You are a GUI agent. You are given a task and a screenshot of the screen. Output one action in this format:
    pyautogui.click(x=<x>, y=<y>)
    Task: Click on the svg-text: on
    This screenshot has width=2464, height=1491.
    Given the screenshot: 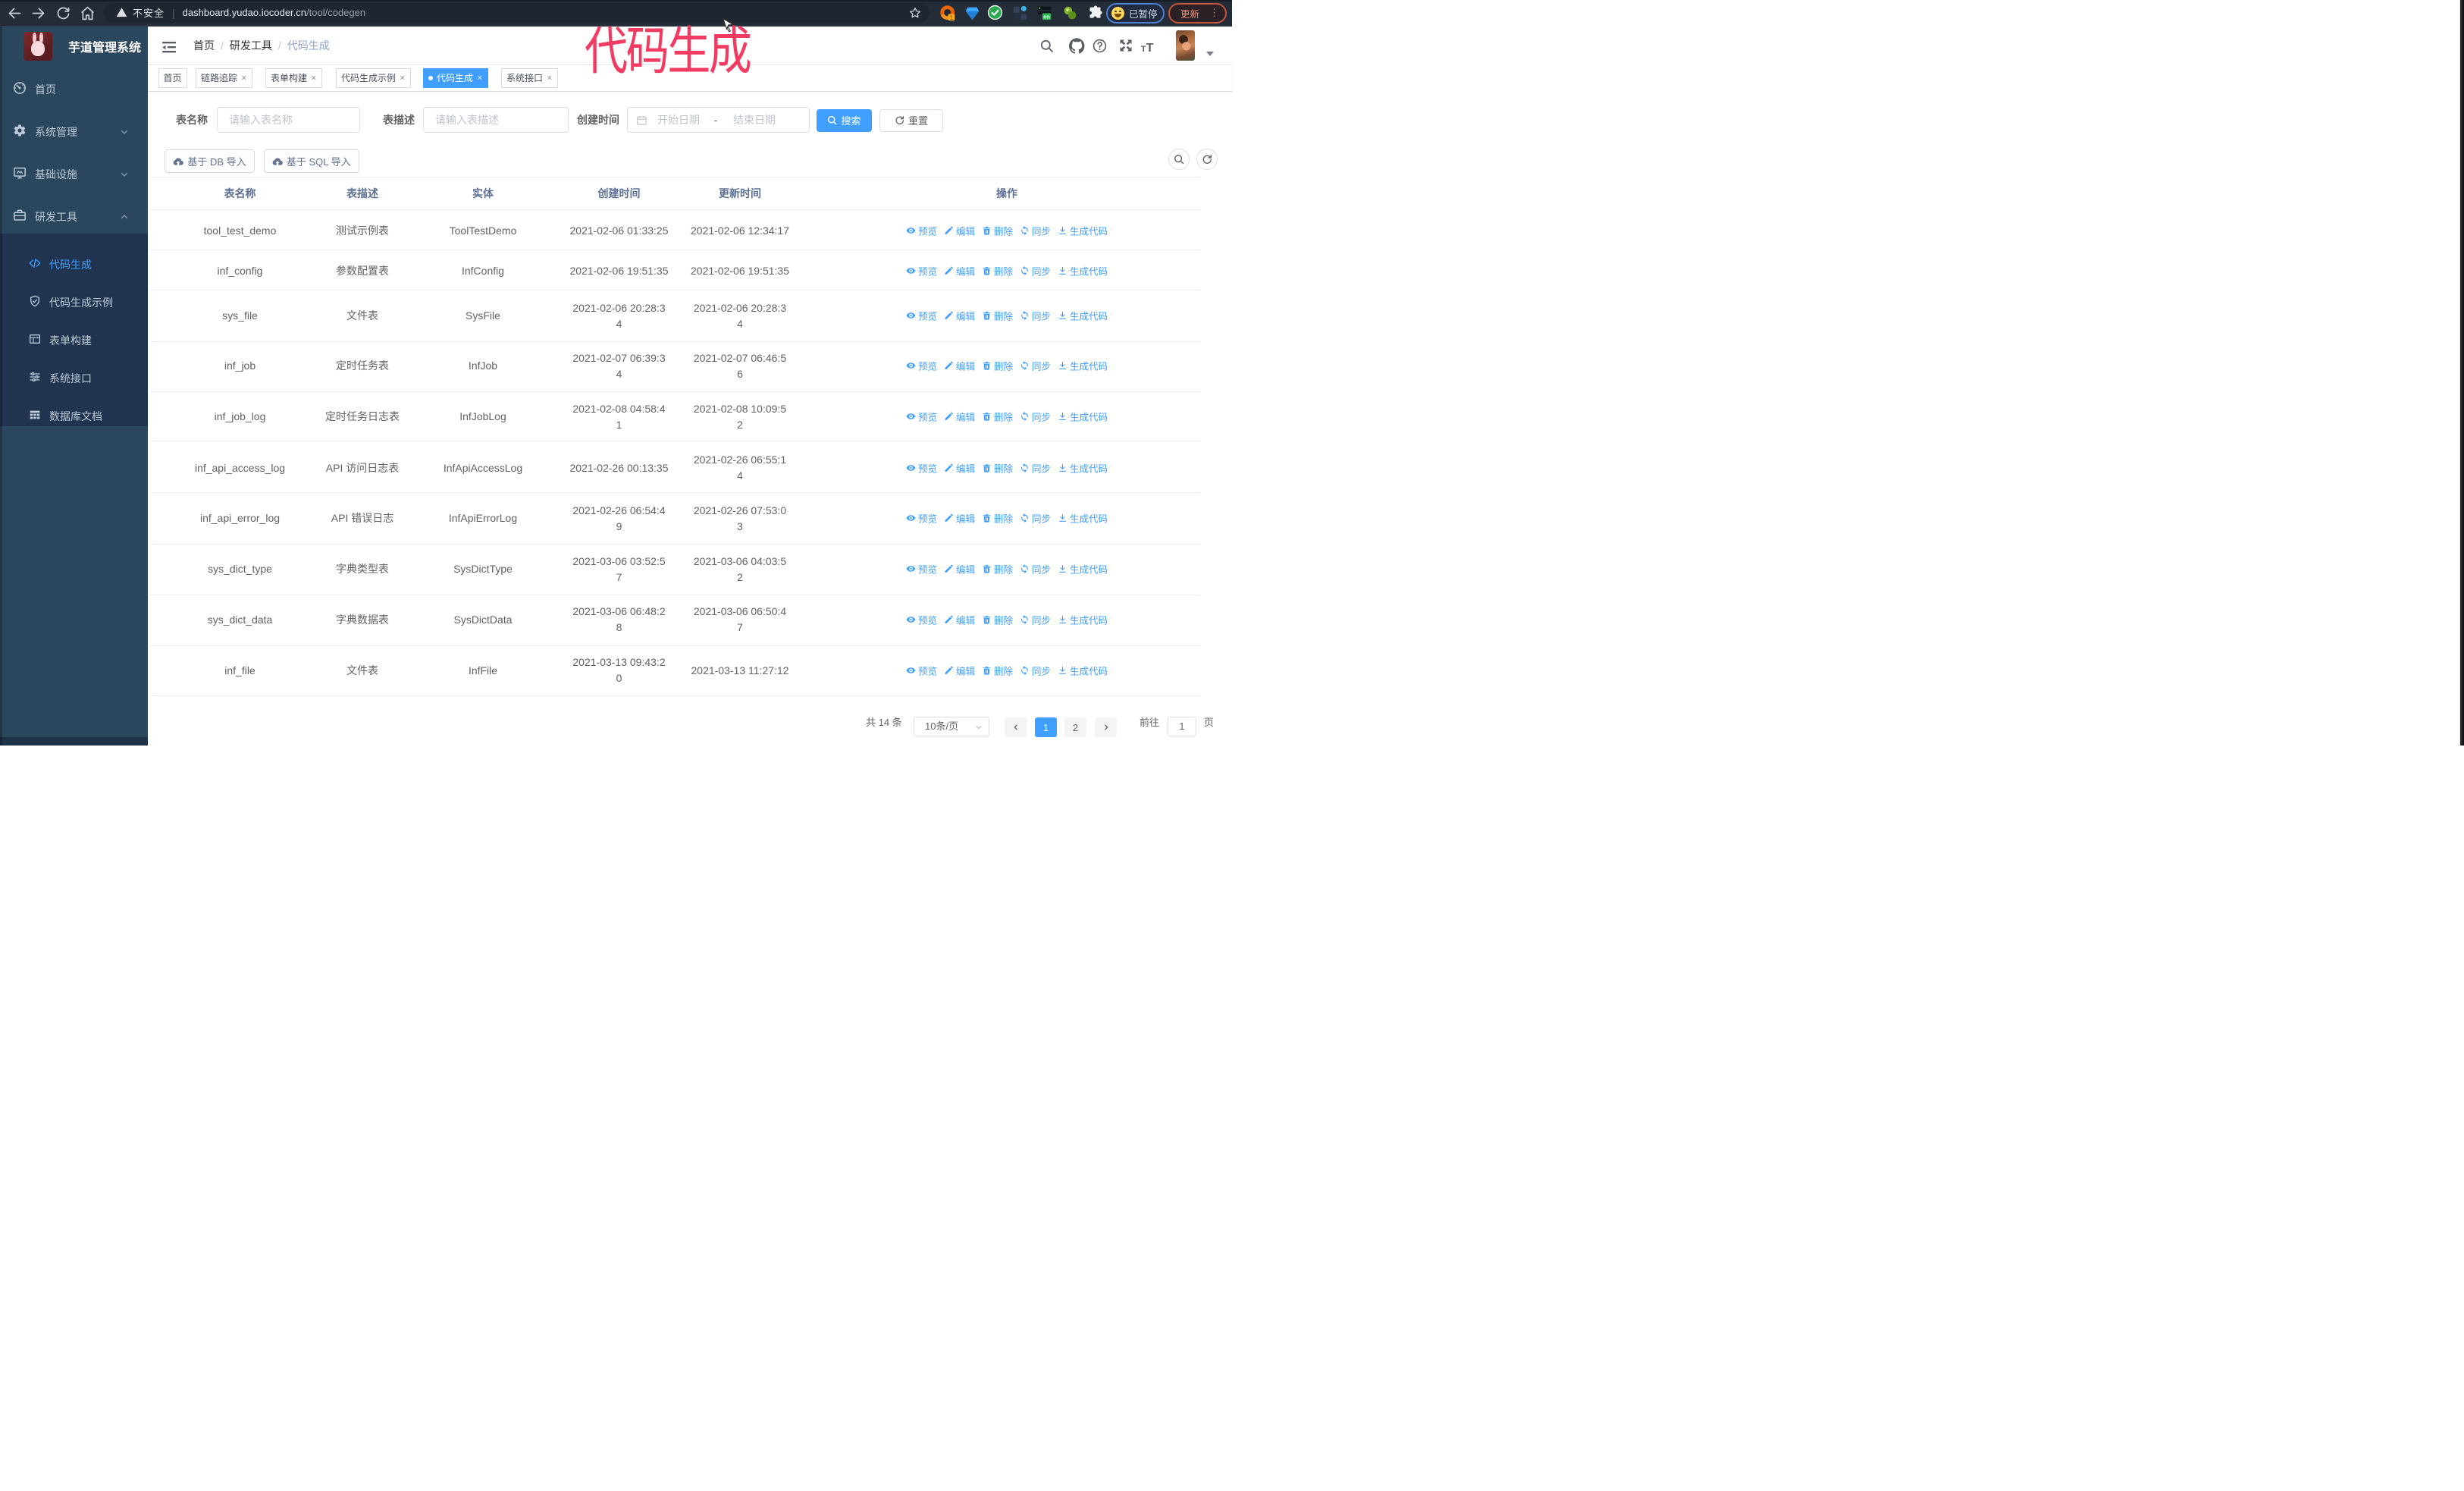 What is the action you would take?
    pyautogui.click(x=1046, y=17)
    